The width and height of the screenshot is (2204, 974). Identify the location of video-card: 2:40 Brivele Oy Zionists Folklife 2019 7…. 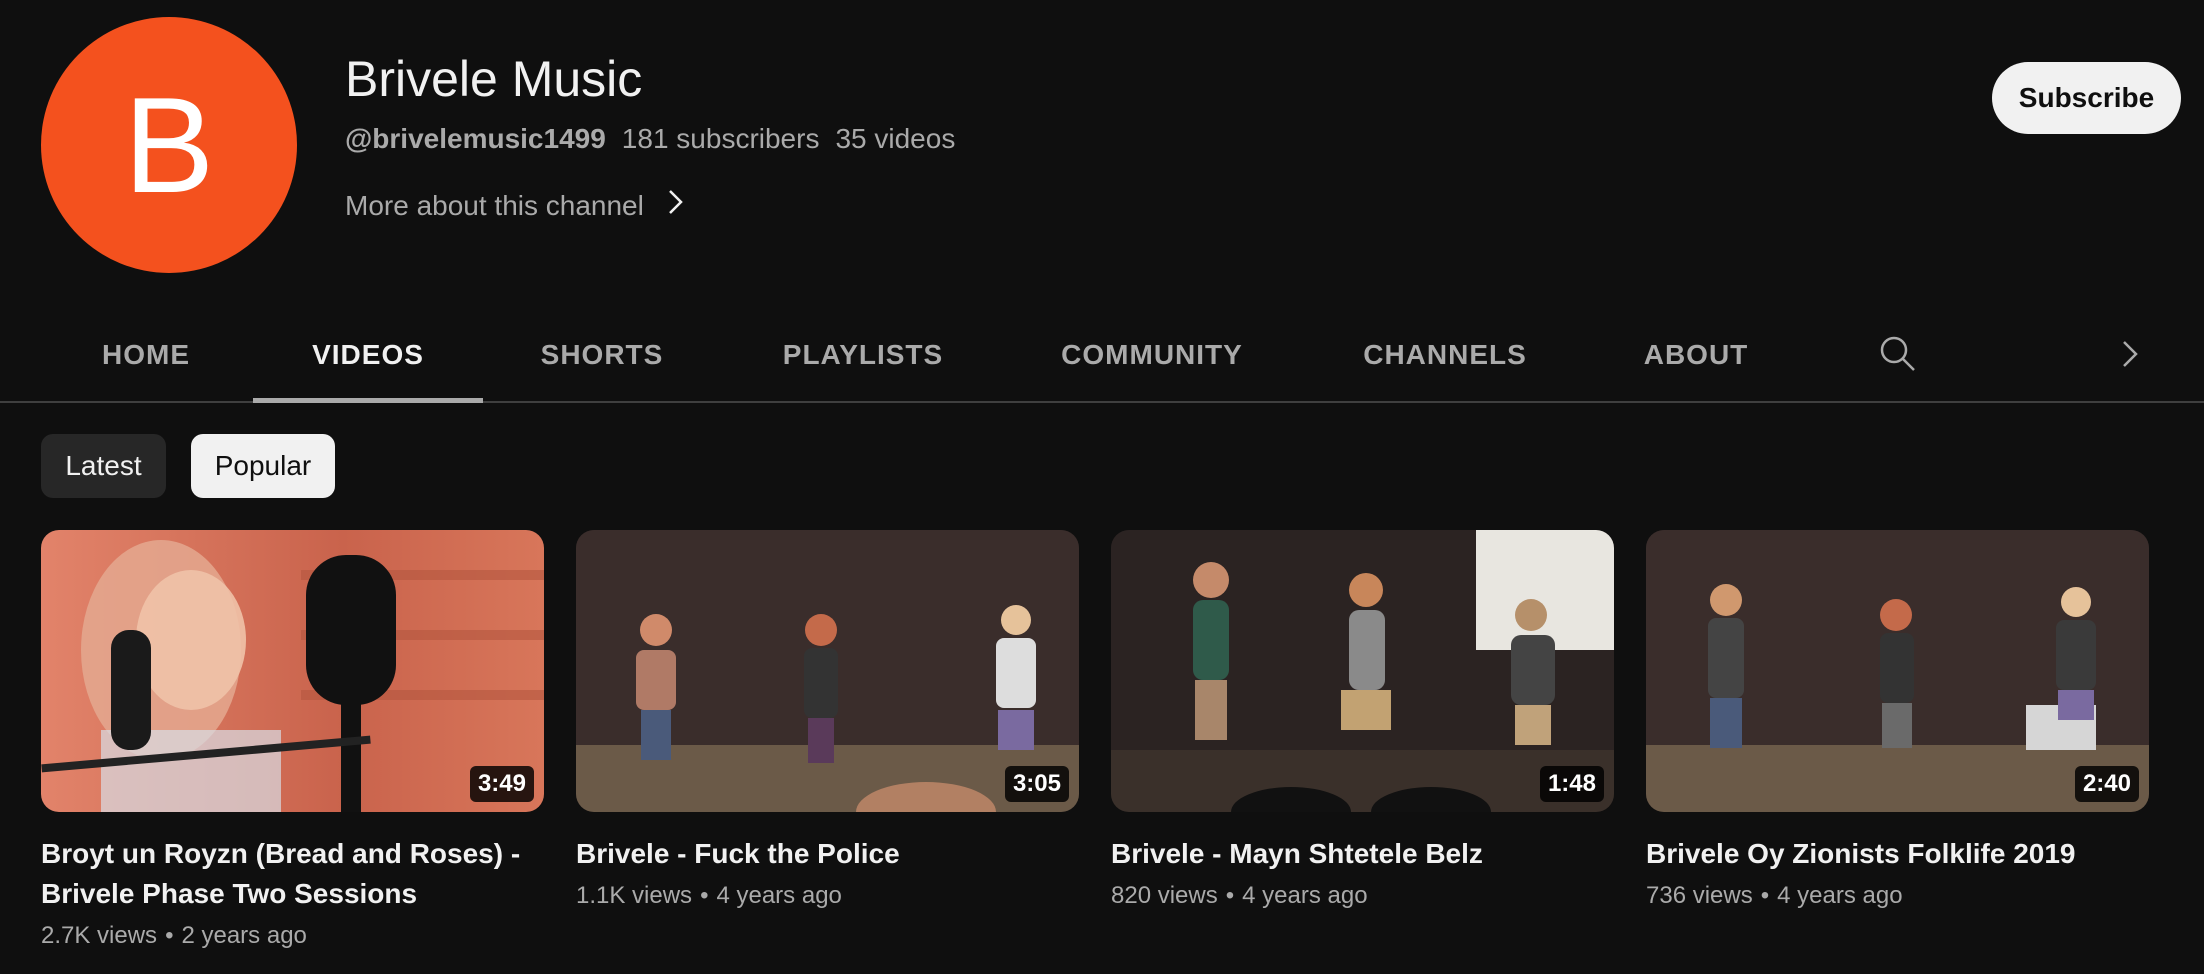
(1897, 720).